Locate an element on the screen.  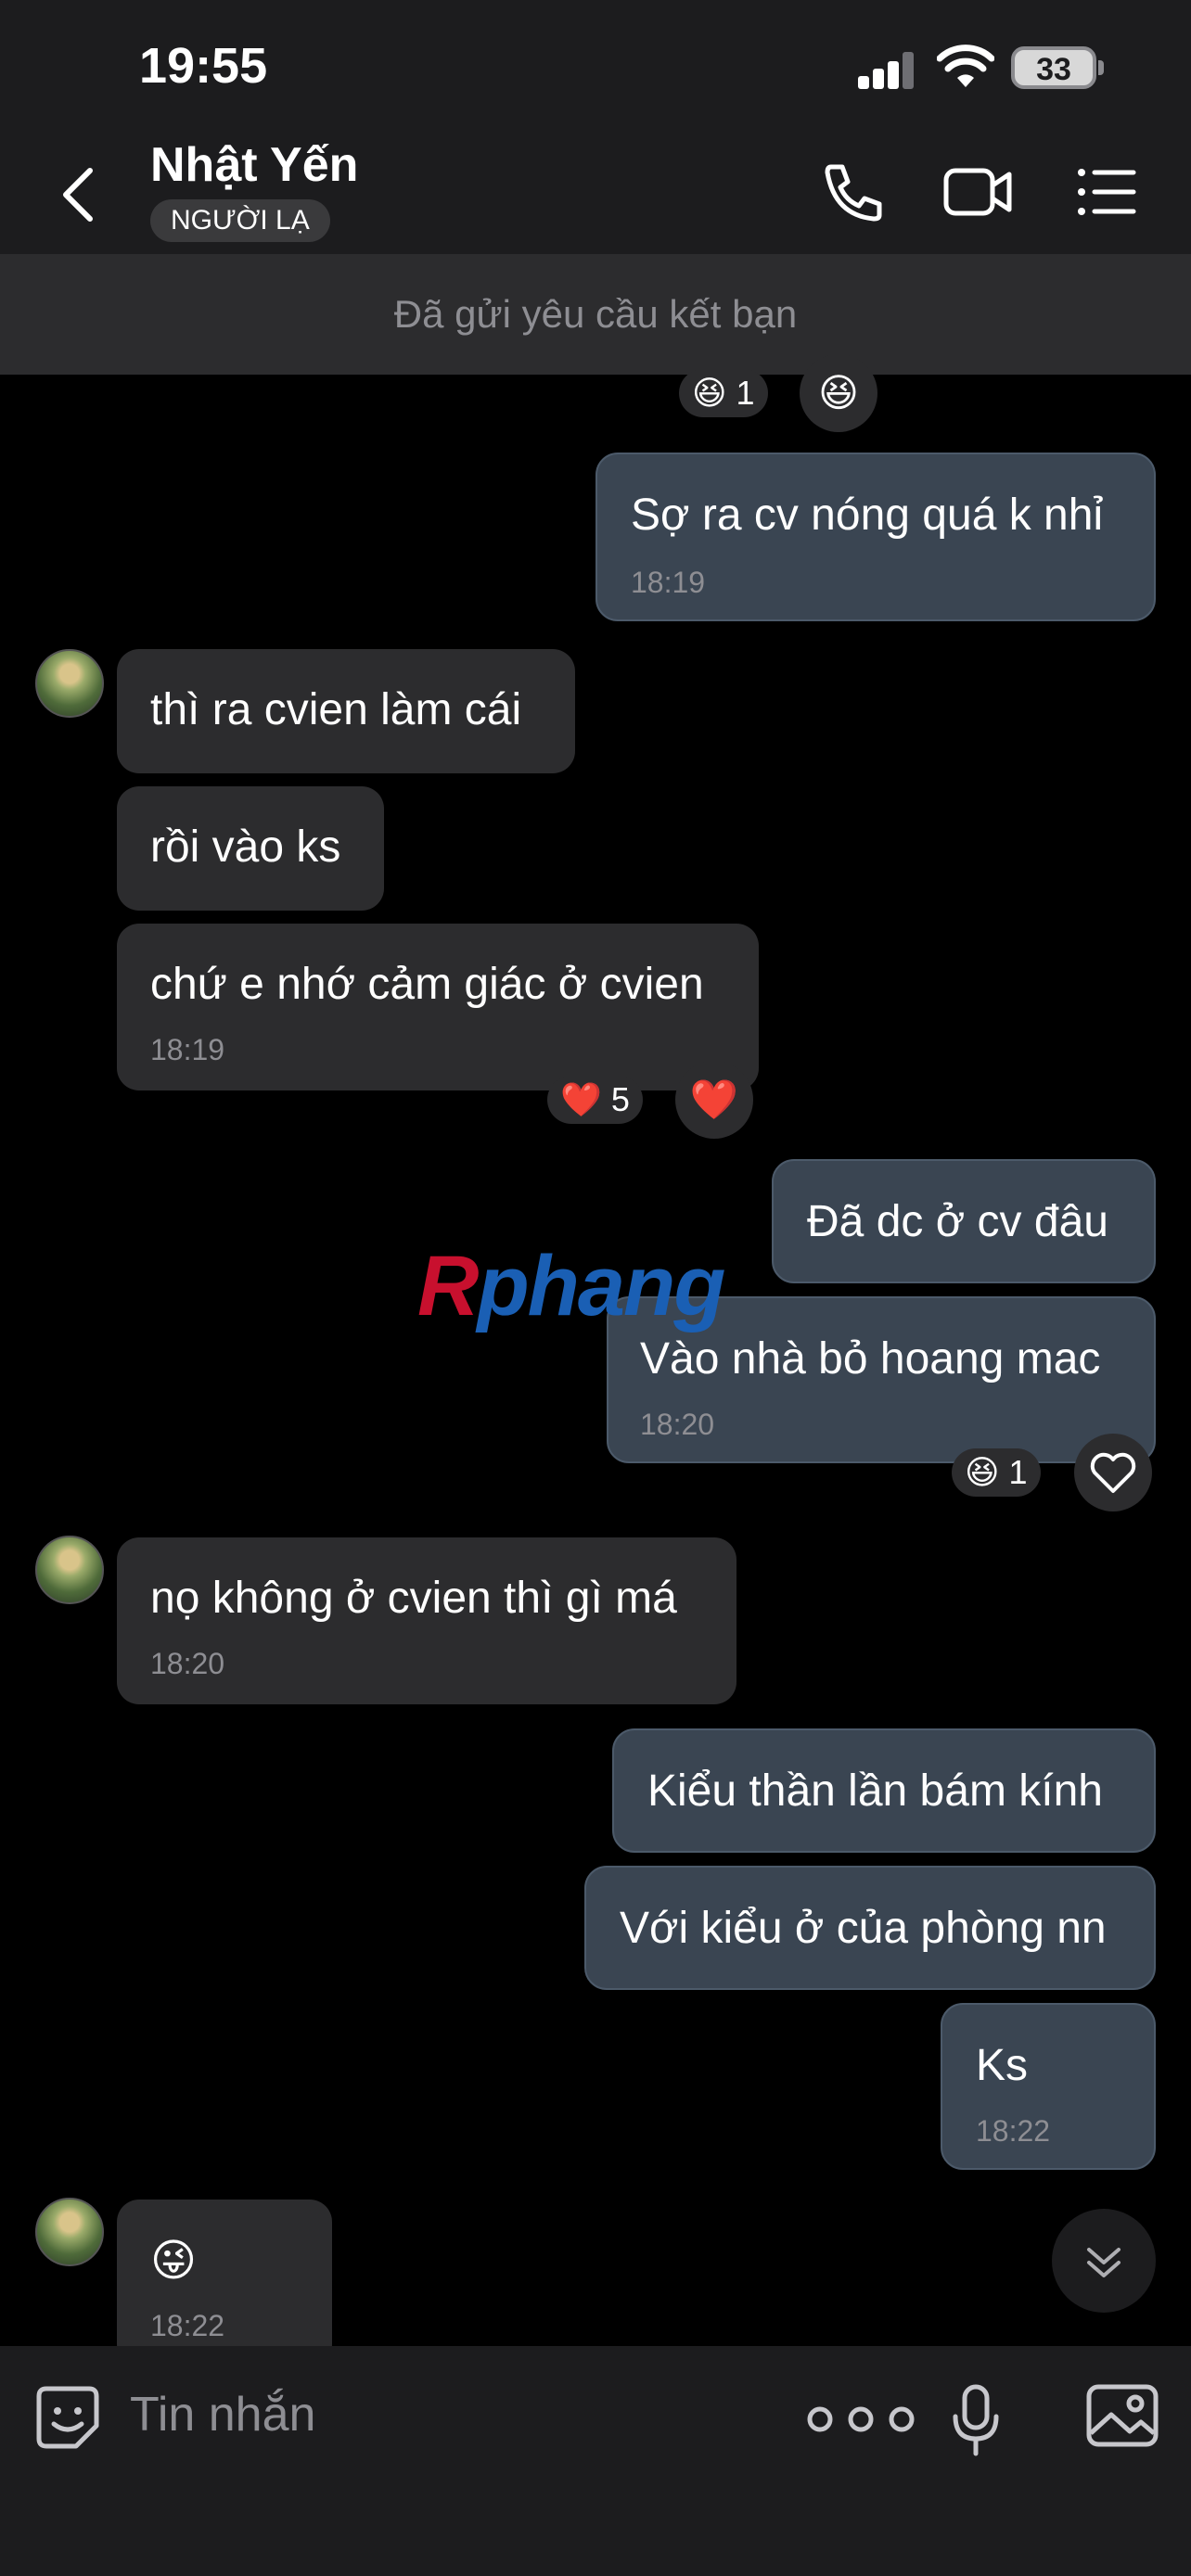
cellular-signal-icon is located at coordinates (887, 68).